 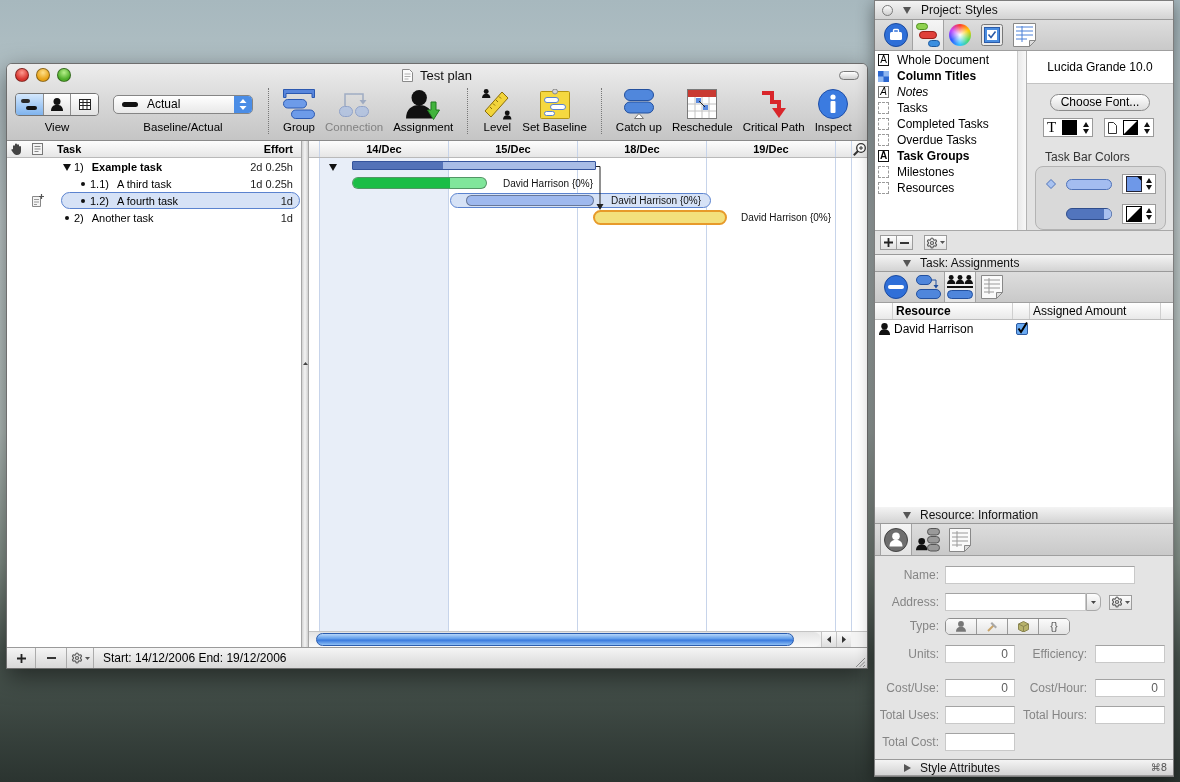 I want to click on style-list-item: Milestones, so click(x=946, y=172).